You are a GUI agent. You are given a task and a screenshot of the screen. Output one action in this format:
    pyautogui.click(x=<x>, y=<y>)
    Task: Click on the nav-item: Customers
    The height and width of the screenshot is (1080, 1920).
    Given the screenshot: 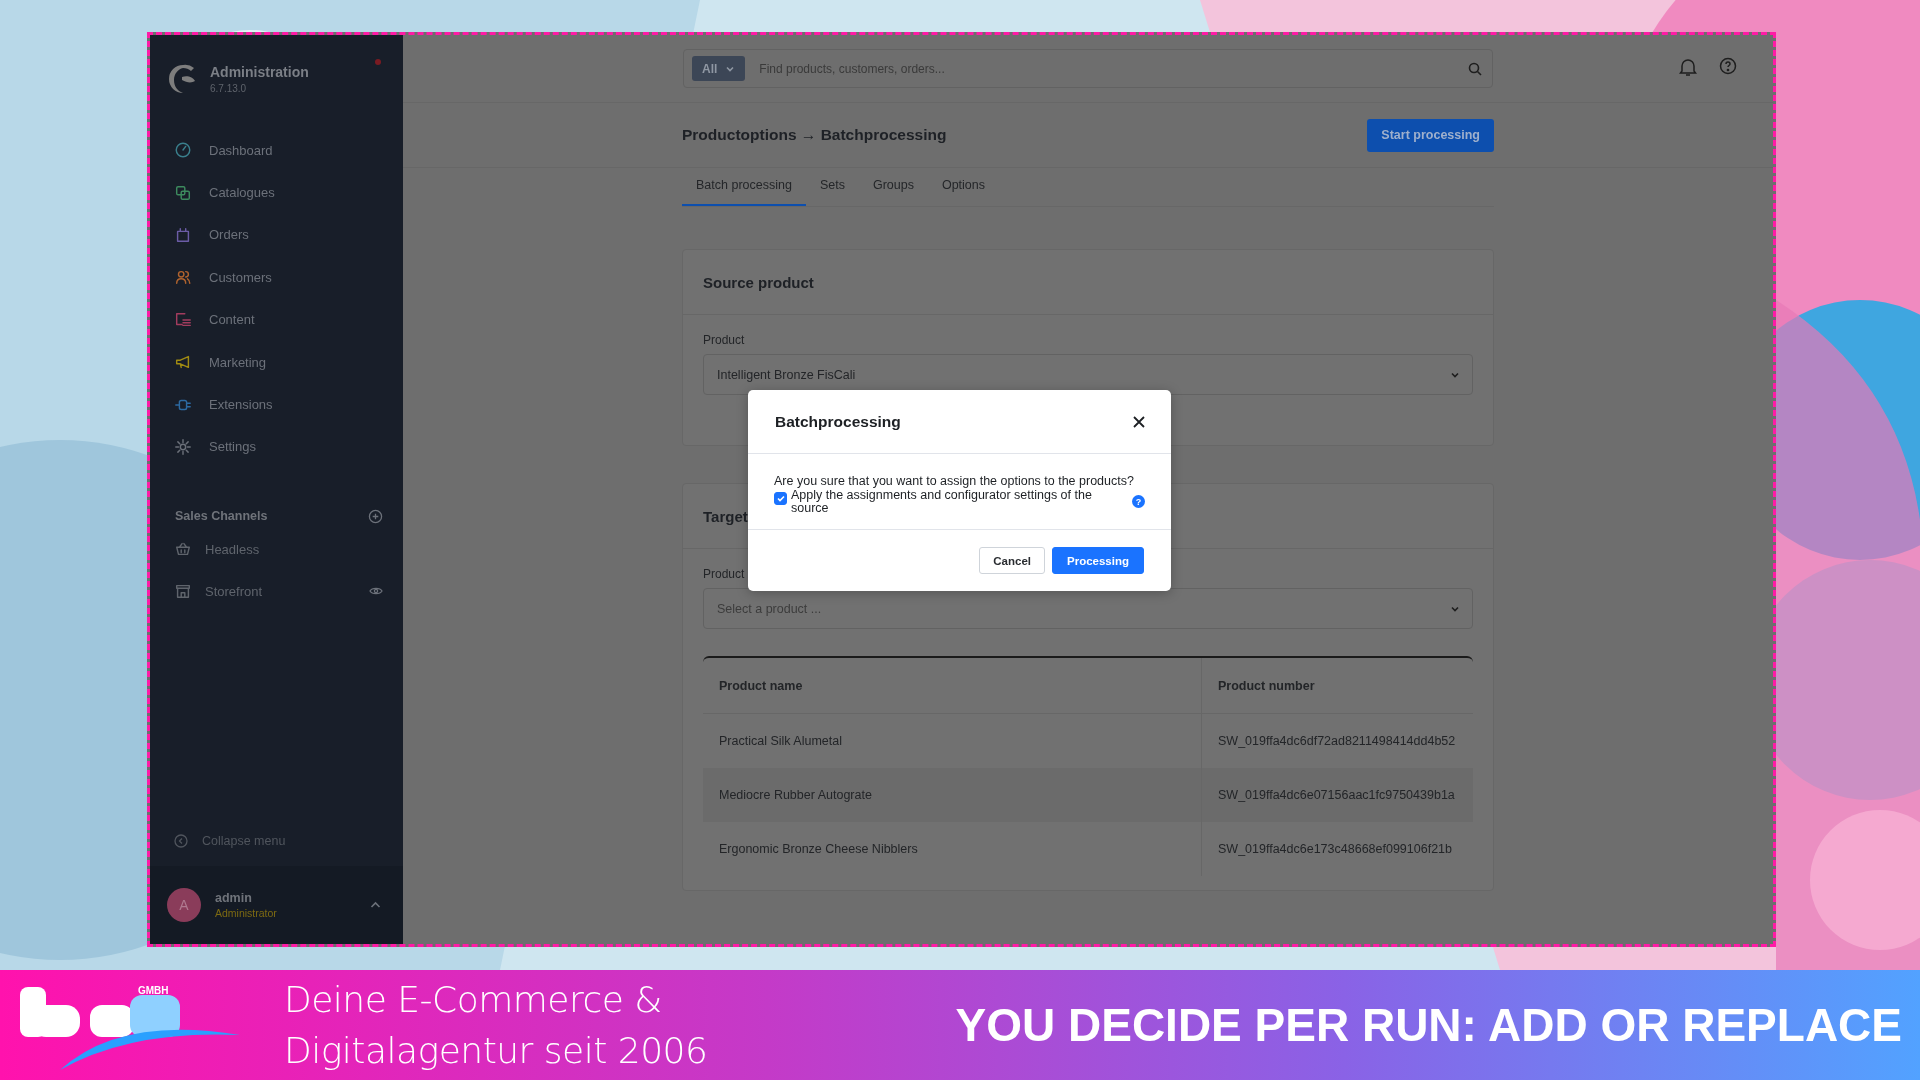 What is the action you would take?
    pyautogui.click(x=276, y=277)
    